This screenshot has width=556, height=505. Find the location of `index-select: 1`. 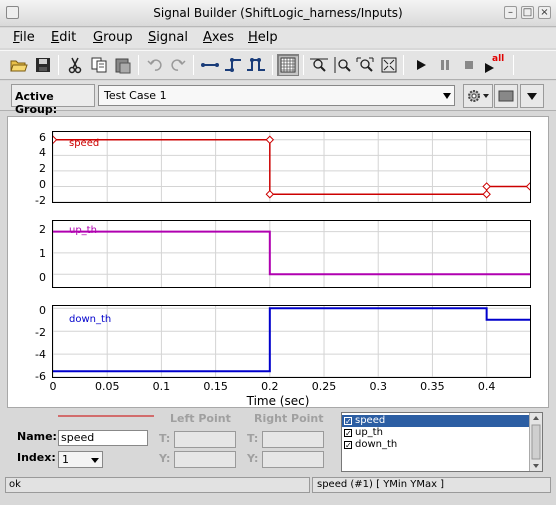

index-select: 1 is located at coordinates (80, 459).